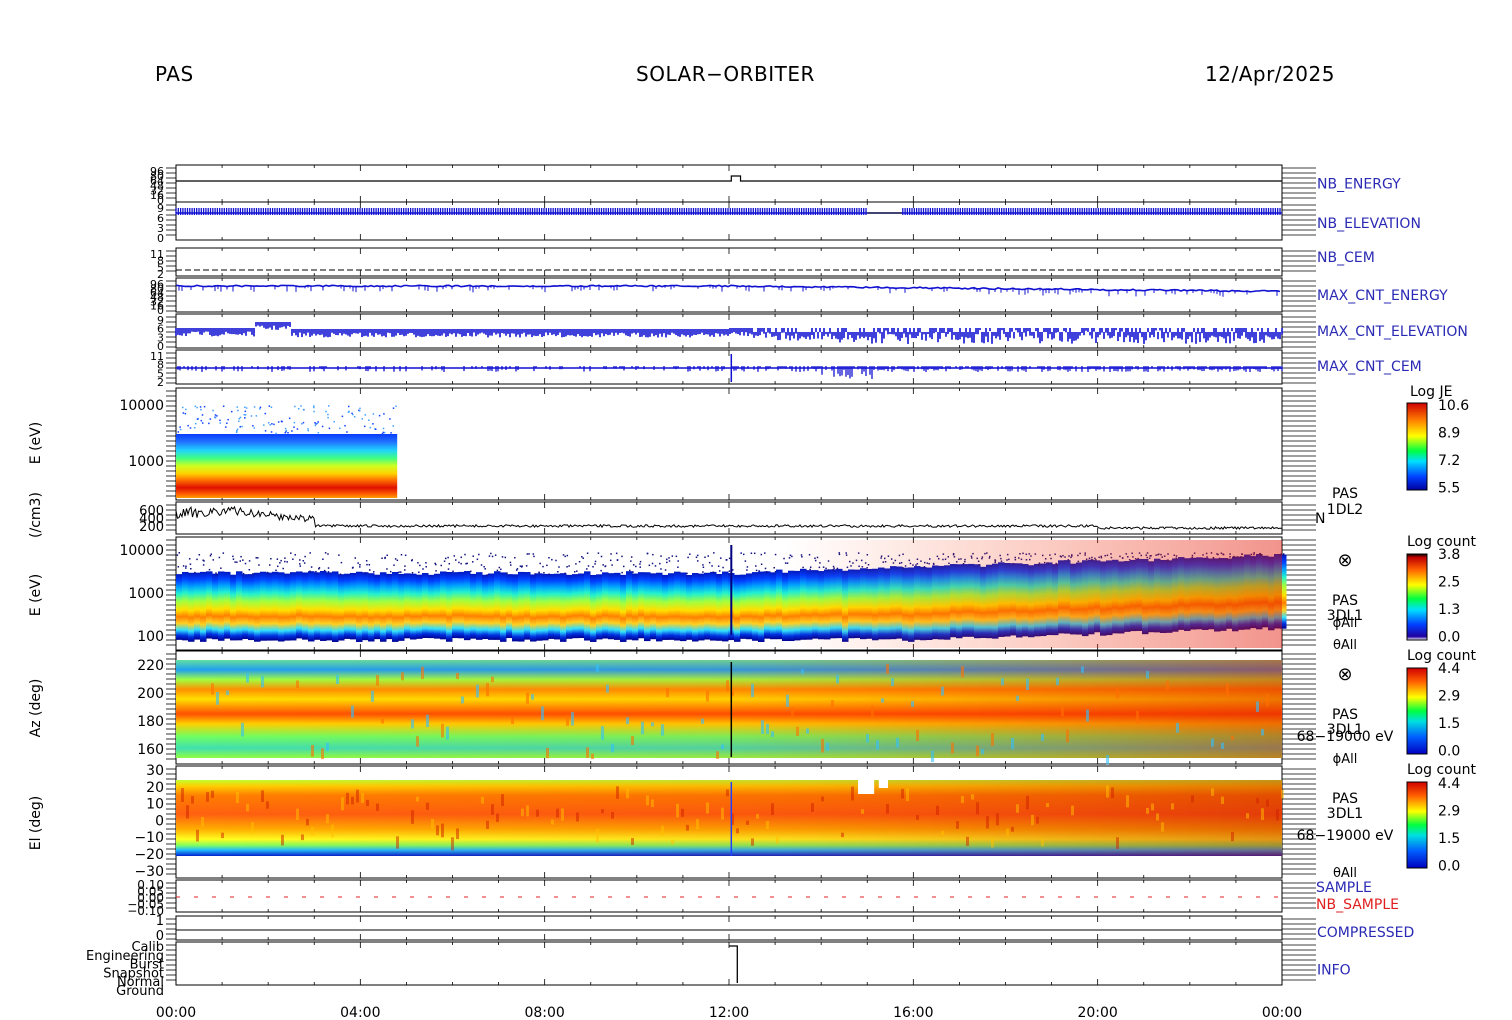  What do you see at coordinates (1344, 674) in the screenshot?
I see `spec3-direction-symbol: ⊗` at bounding box center [1344, 674].